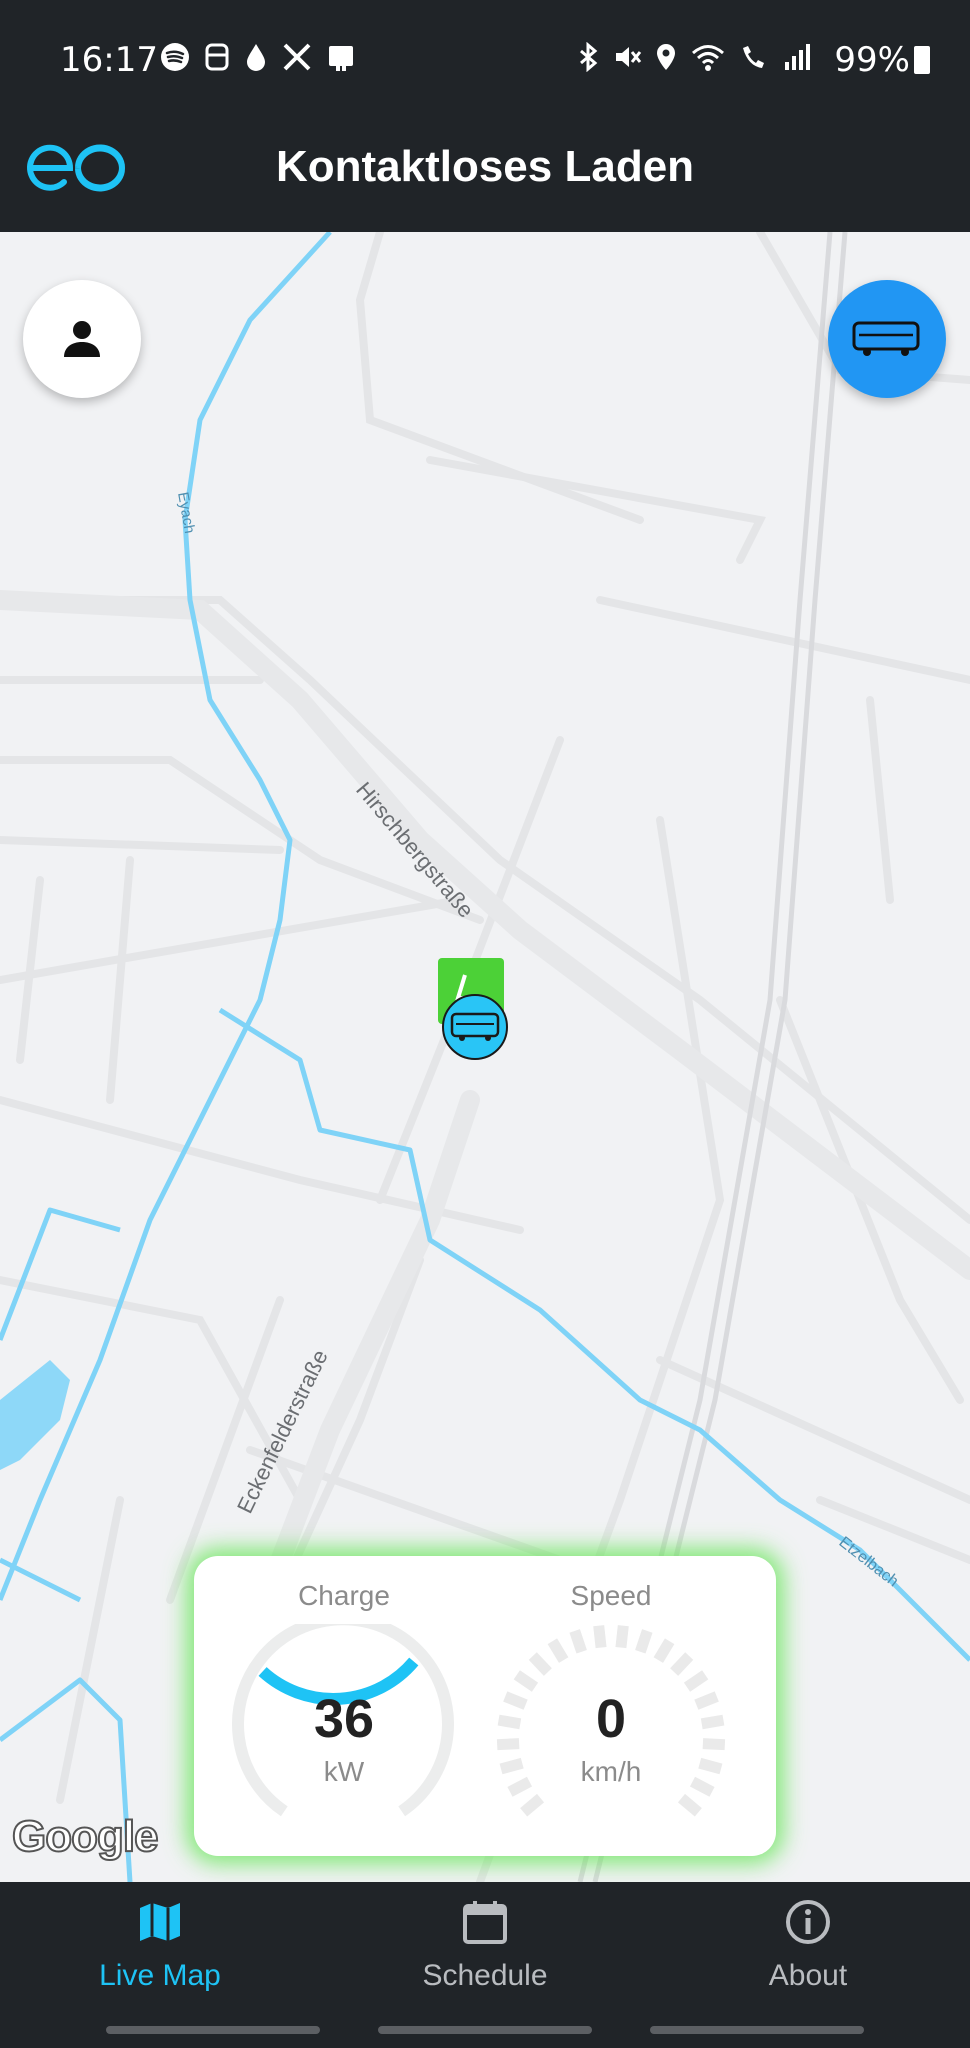  What do you see at coordinates (753, 57) in the screenshot?
I see `wifi-call-icon` at bounding box center [753, 57].